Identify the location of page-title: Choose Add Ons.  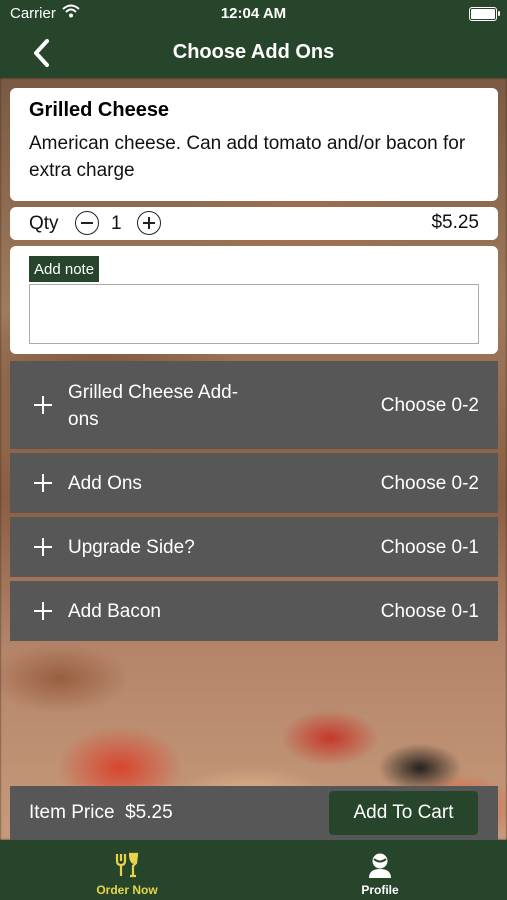
(253, 52).